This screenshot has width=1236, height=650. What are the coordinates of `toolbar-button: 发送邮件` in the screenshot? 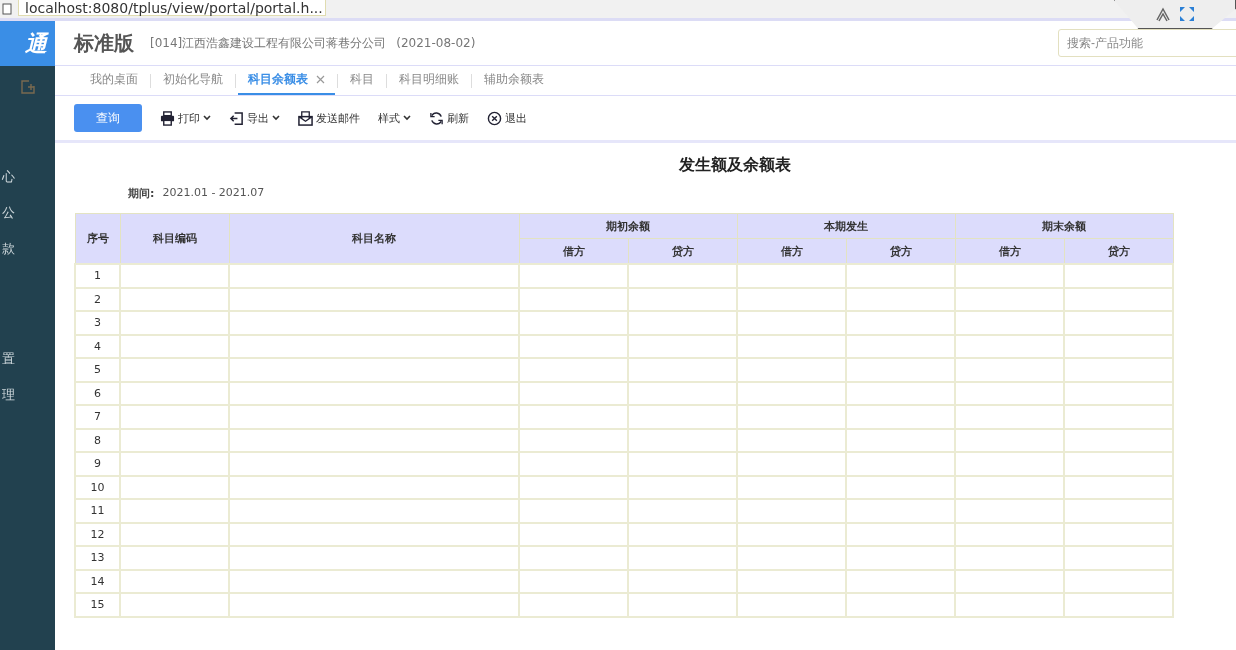 It's located at (329, 118).